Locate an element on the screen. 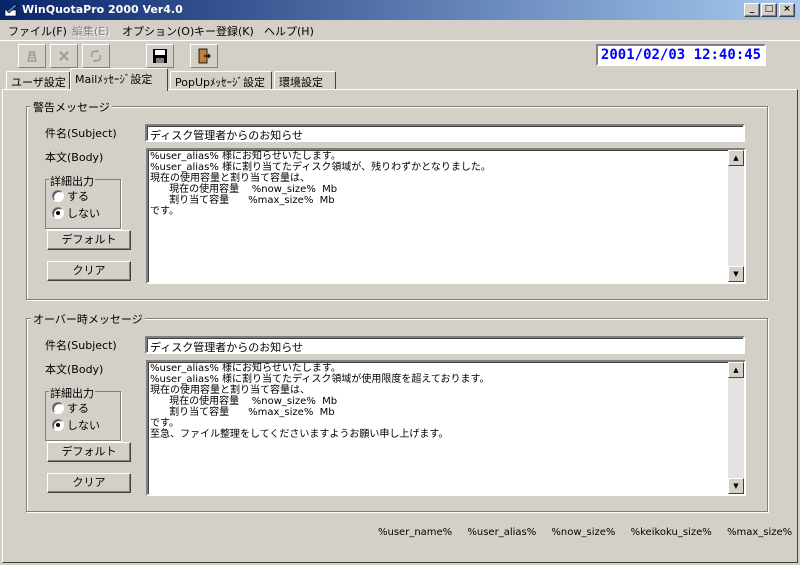  variable-max-size: %max_size% is located at coordinates (759, 532).